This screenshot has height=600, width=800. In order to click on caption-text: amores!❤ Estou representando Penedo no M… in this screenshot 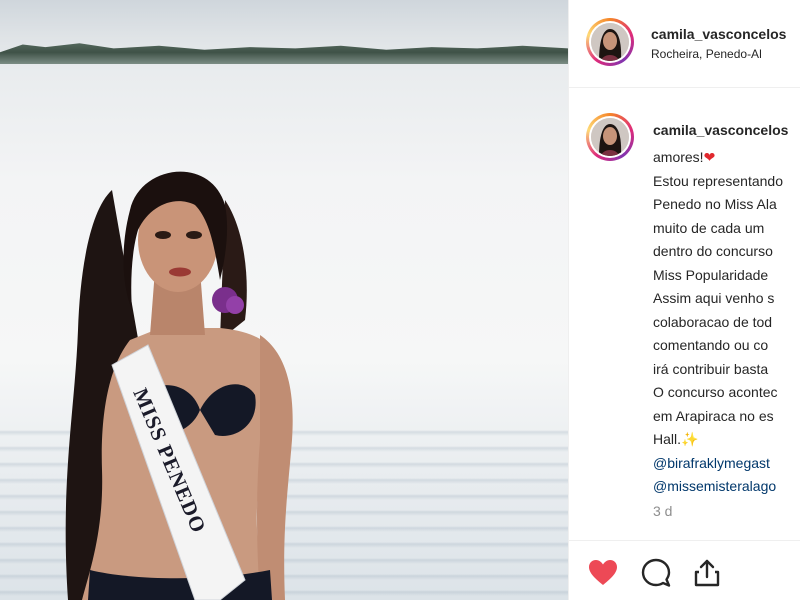, I will do `click(726, 322)`.